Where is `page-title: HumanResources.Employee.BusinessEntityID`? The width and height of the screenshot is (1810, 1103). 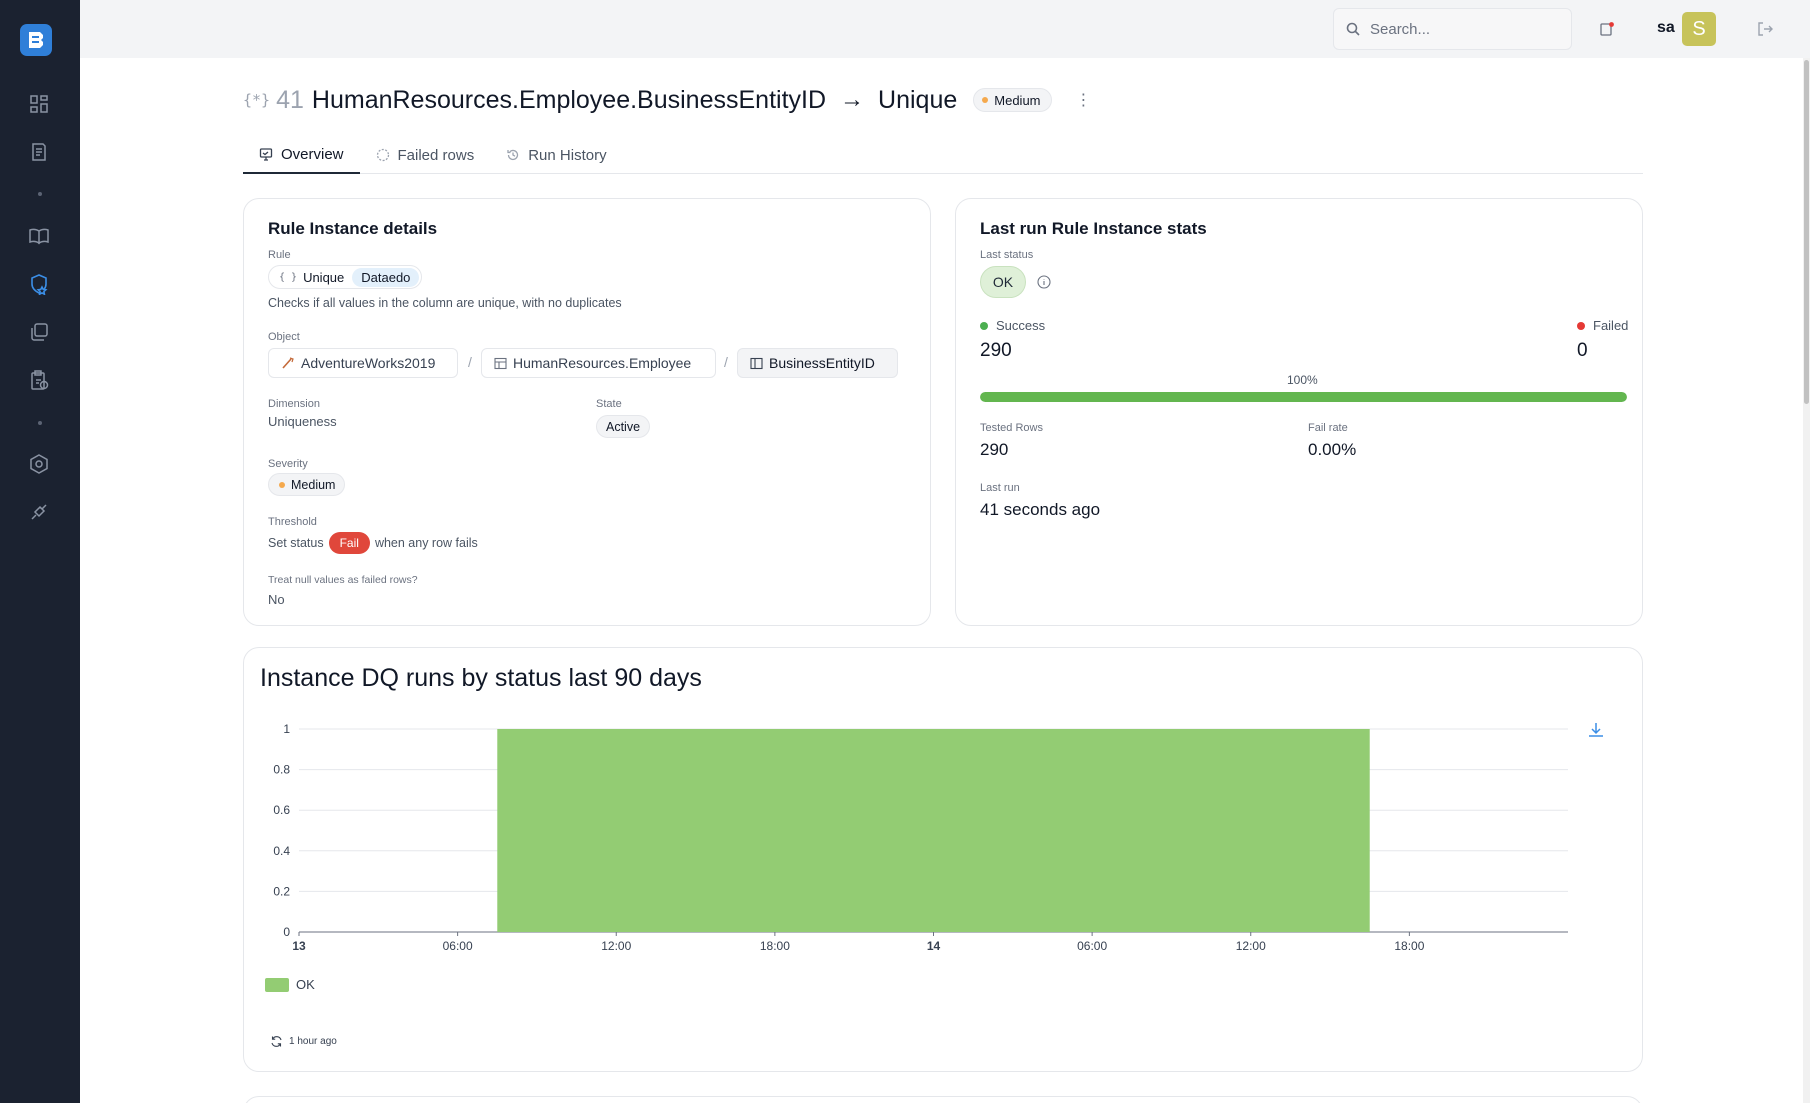 page-title: HumanResources.Employee.BusinessEntityID is located at coordinates (569, 99).